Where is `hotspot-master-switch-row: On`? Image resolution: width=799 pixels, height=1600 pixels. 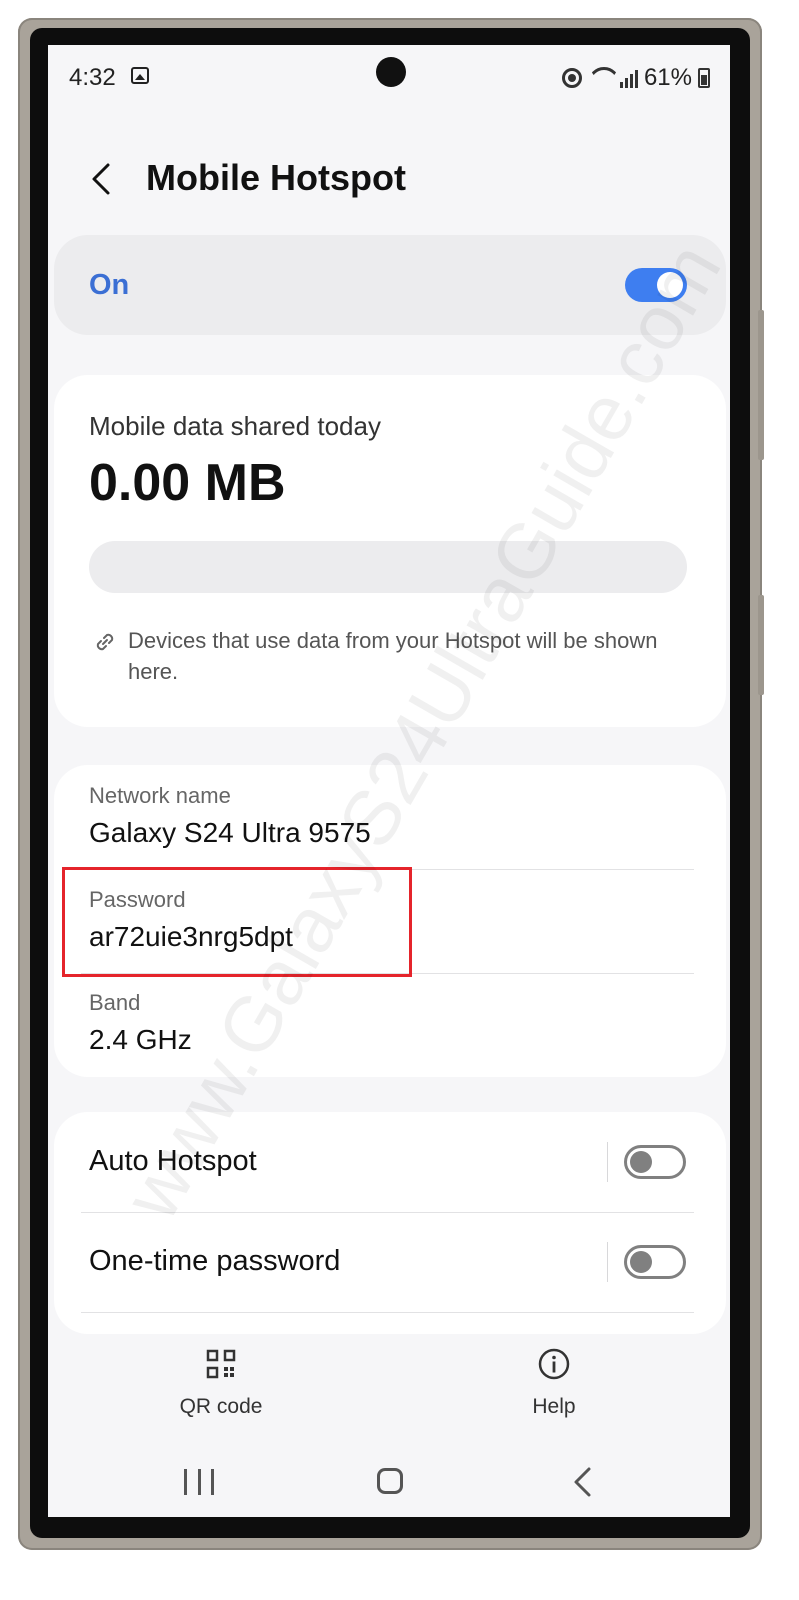 hotspot-master-switch-row: On is located at coordinates (390, 285).